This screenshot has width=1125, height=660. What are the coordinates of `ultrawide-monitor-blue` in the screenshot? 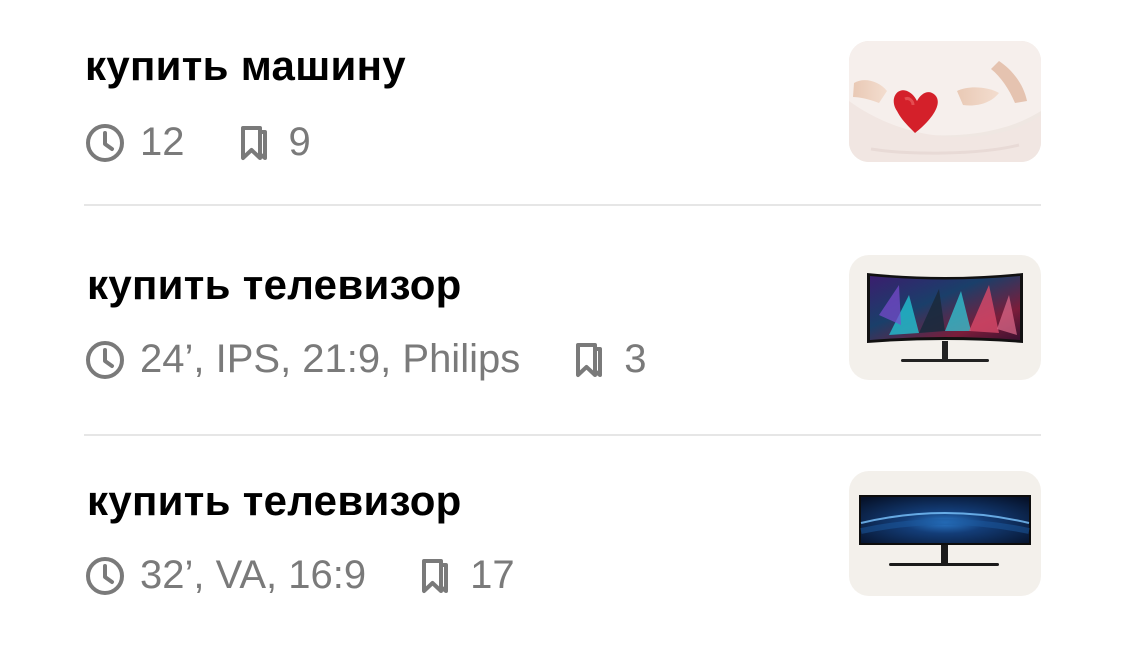 It's located at (945, 530).